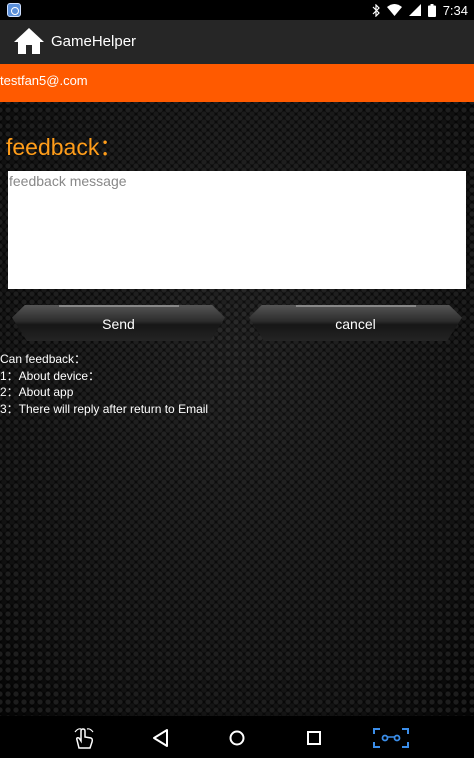 This screenshot has height=758, width=474. Describe the element at coordinates (37, 392) in the screenshot. I see `info-line: 2：About app` at that location.